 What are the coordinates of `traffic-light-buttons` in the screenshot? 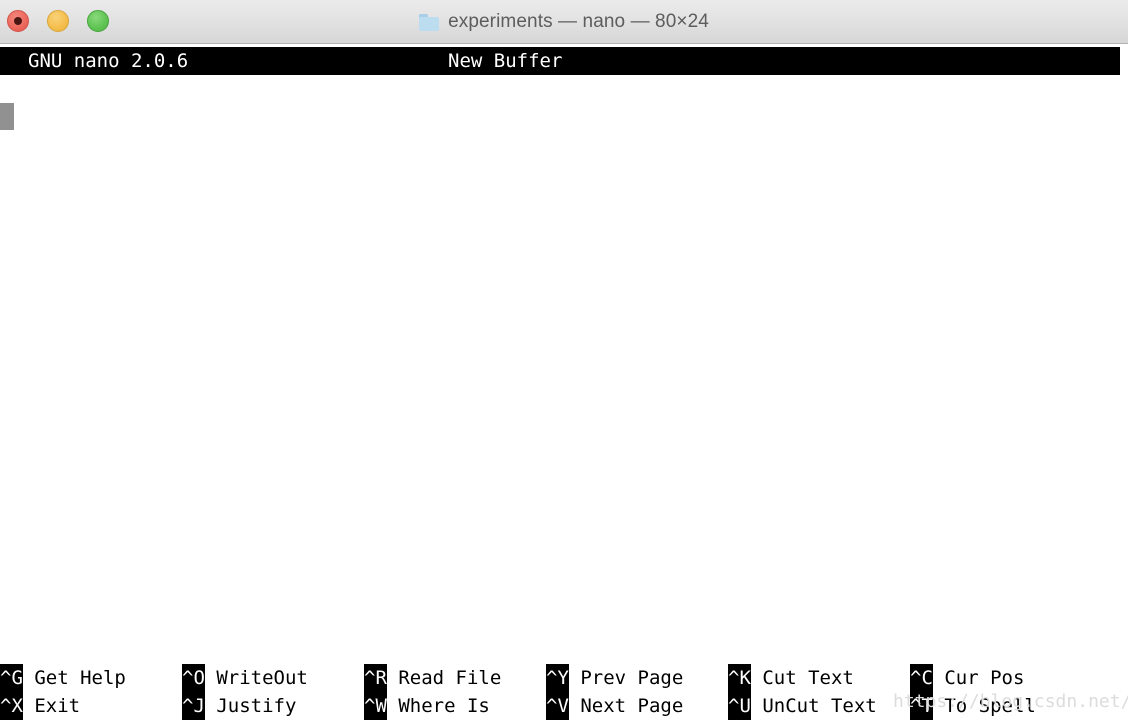 It's located at (58, 21).